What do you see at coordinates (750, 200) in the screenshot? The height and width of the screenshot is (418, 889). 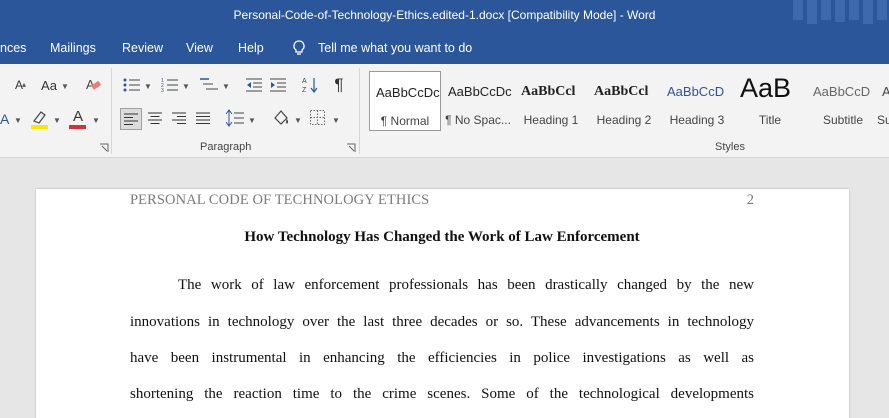 I see `page-number: 2` at bounding box center [750, 200].